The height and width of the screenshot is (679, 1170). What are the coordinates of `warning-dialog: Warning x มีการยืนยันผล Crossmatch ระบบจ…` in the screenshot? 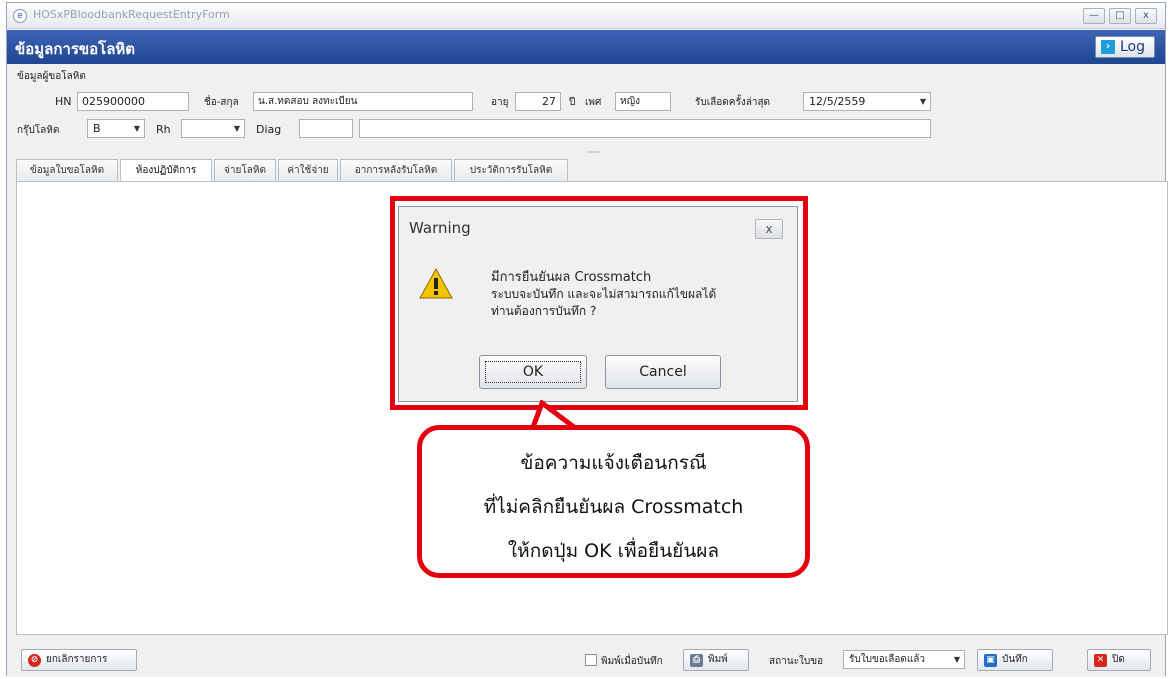 It's located at (598, 304).